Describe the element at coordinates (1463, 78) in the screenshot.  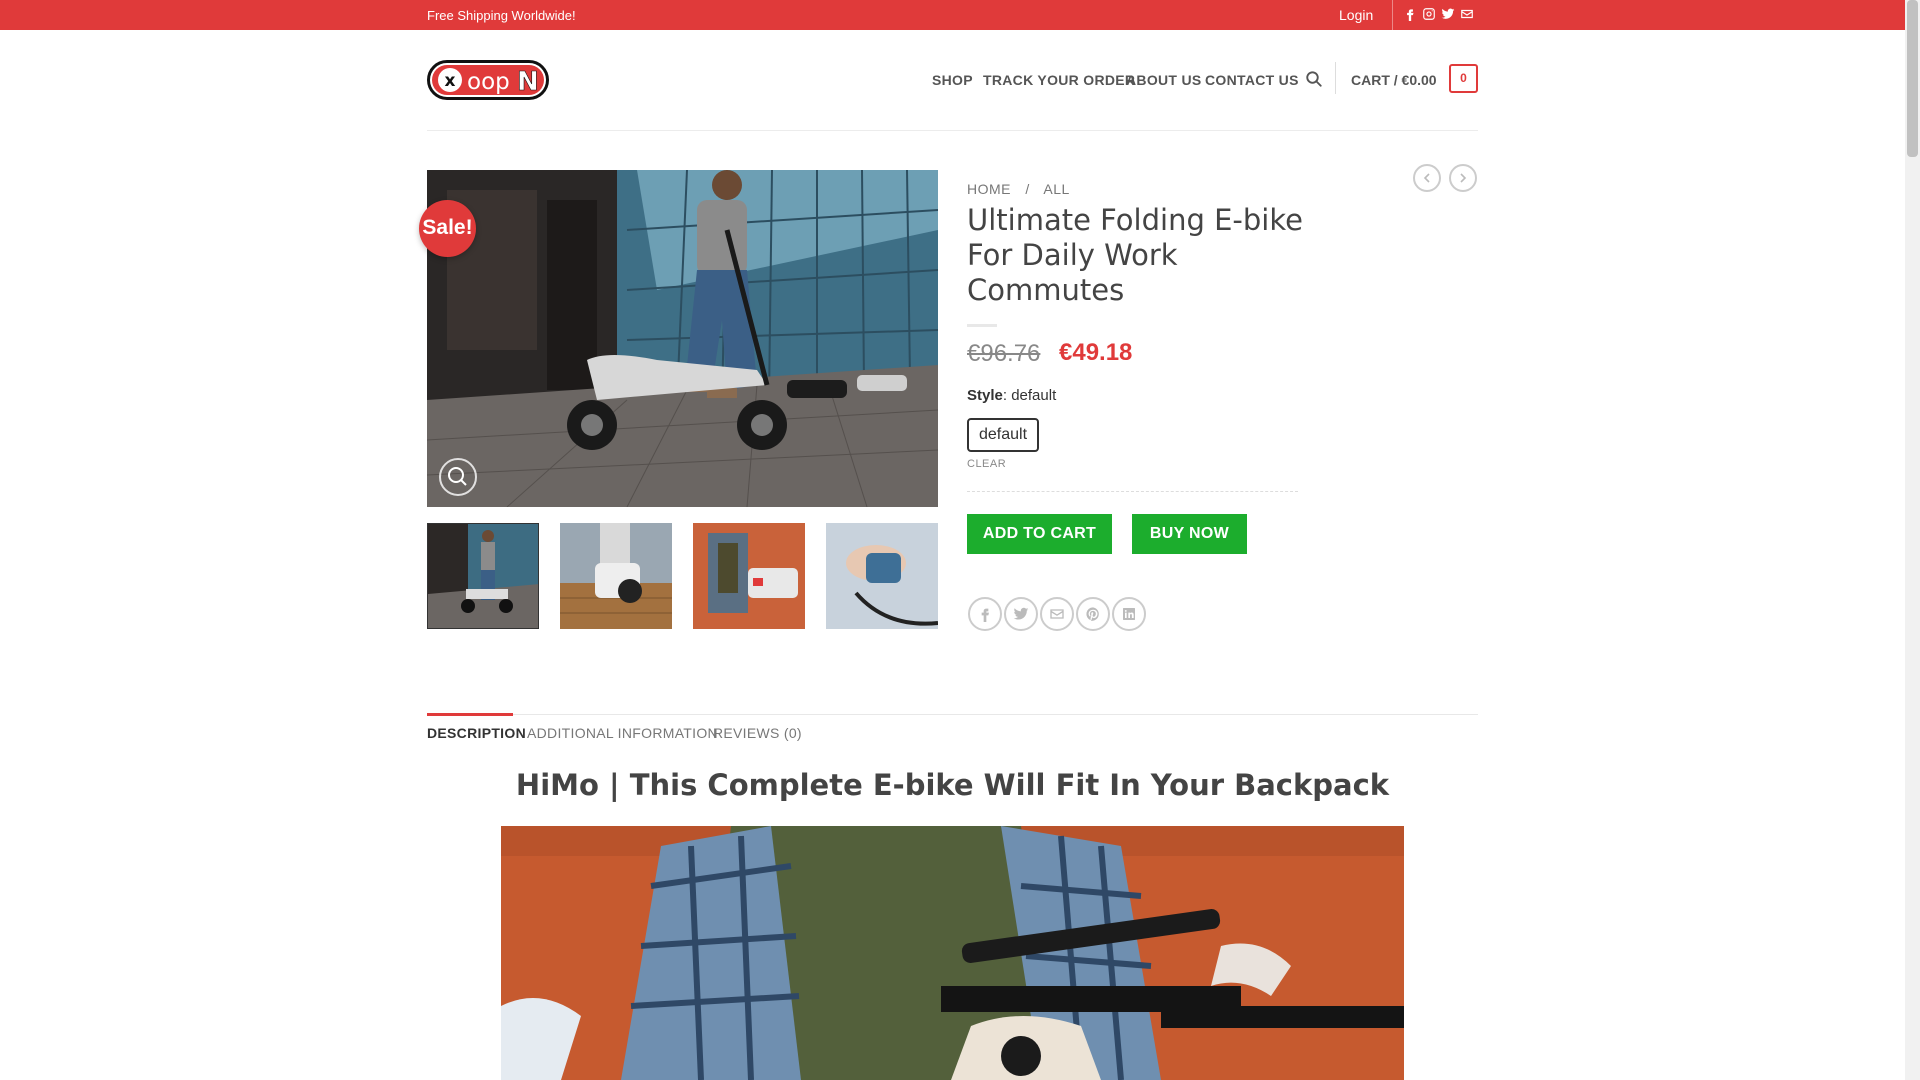
I see `cart-count-badge: 0` at that location.